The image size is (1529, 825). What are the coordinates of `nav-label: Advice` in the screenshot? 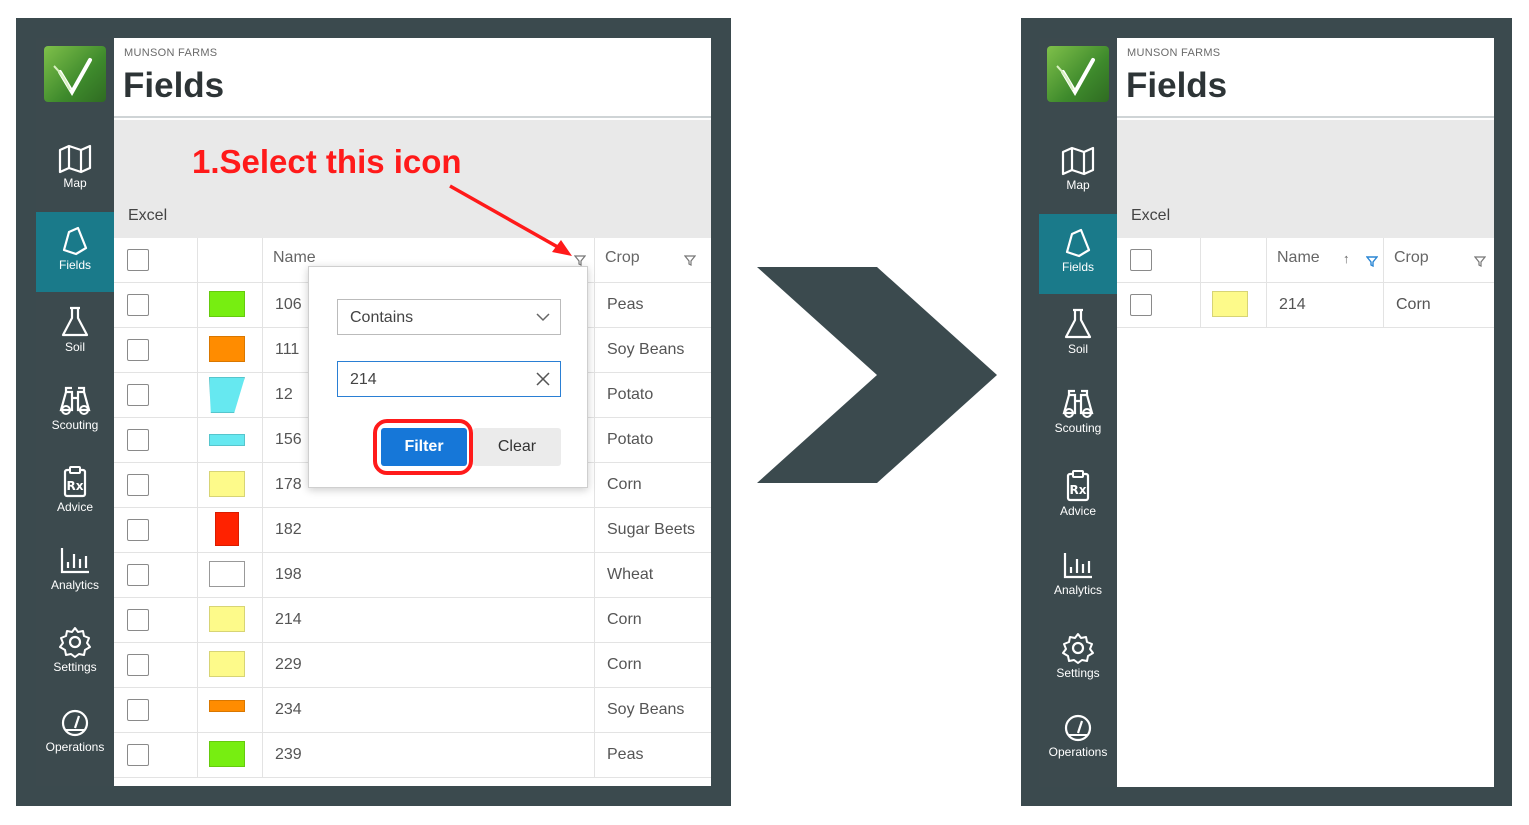 It's located at (75, 507).